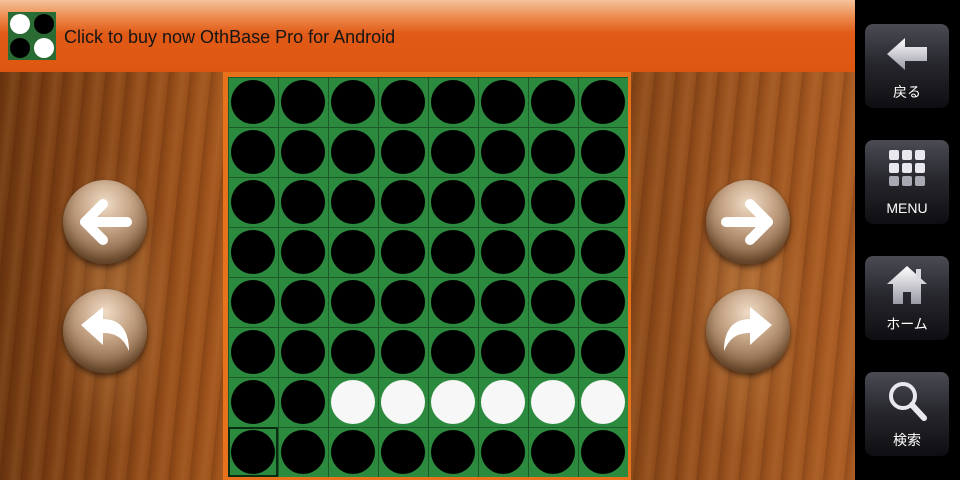  What do you see at coordinates (32, 36) in the screenshot?
I see `othello-logo-icon` at bounding box center [32, 36].